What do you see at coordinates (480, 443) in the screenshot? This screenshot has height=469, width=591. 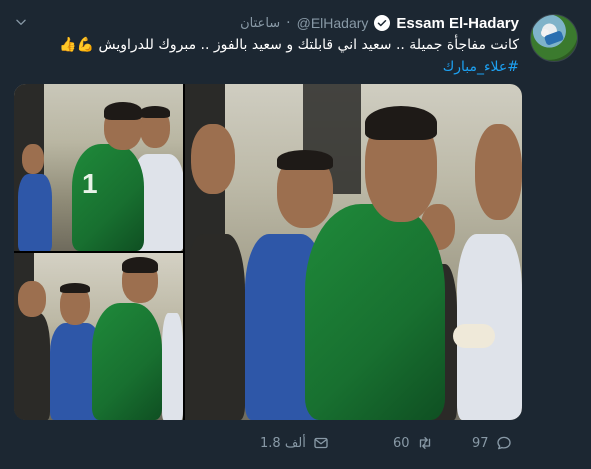 I see `reply-count: 97` at bounding box center [480, 443].